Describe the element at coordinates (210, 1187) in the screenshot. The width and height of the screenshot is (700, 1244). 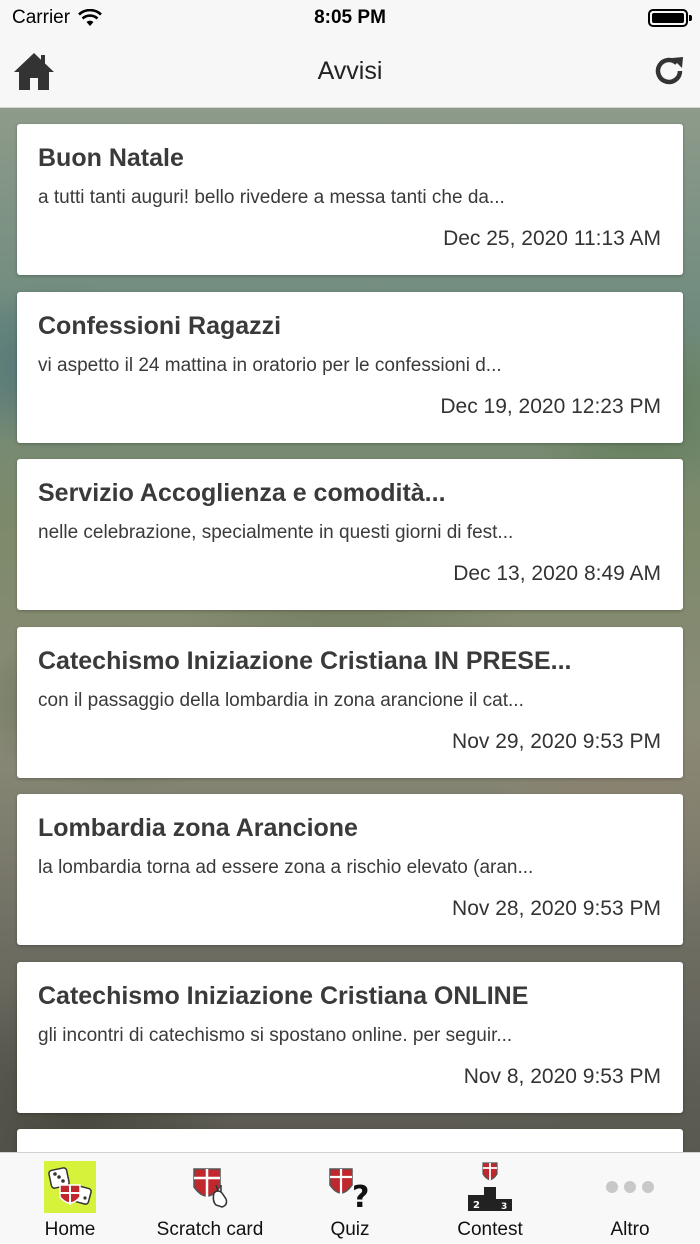
I see `scratch-card-icon` at that location.